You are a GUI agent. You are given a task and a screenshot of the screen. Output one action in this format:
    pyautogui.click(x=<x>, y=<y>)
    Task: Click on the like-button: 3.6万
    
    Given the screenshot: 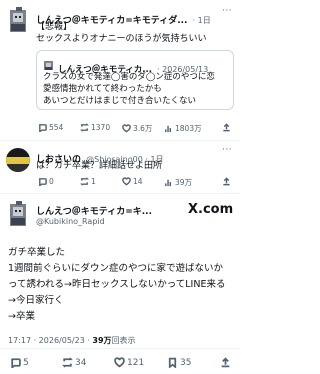 What is the action you would take?
    pyautogui.click(x=137, y=128)
    